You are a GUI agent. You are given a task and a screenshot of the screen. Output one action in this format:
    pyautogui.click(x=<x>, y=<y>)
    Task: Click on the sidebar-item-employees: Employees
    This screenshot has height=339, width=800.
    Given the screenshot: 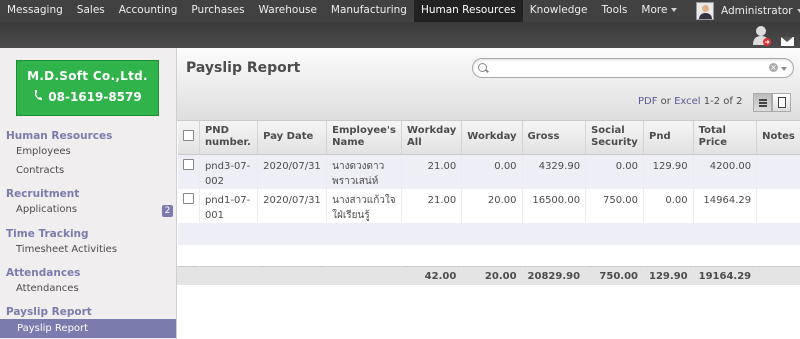 What is the action you would take?
    pyautogui.click(x=43, y=151)
    